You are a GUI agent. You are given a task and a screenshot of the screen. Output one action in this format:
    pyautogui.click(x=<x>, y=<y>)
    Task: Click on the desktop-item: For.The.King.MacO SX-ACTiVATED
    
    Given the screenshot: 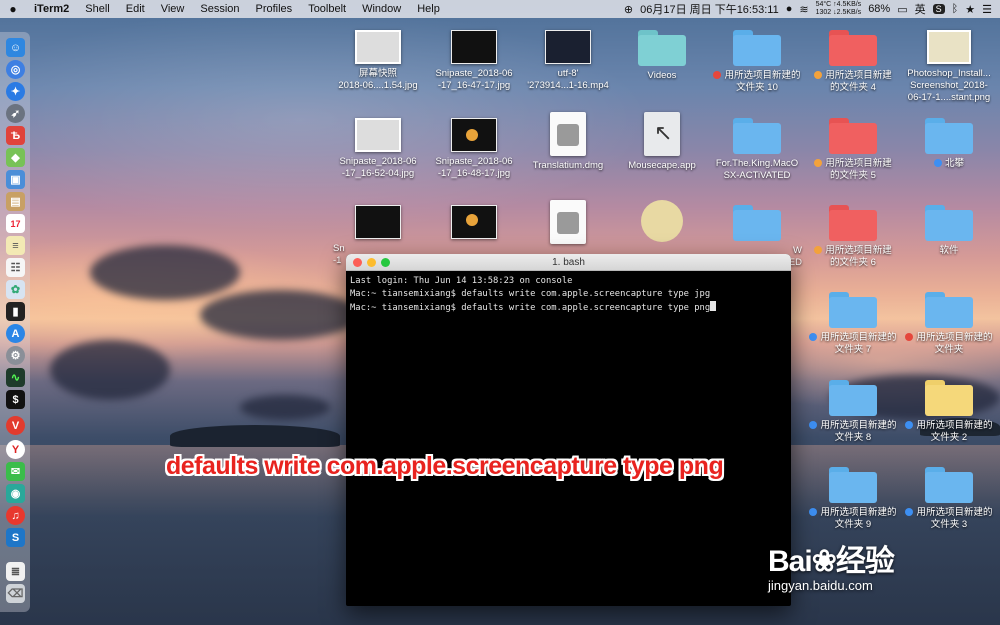 What is the action you would take?
    pyautogui.click(x=757, y=150)
    